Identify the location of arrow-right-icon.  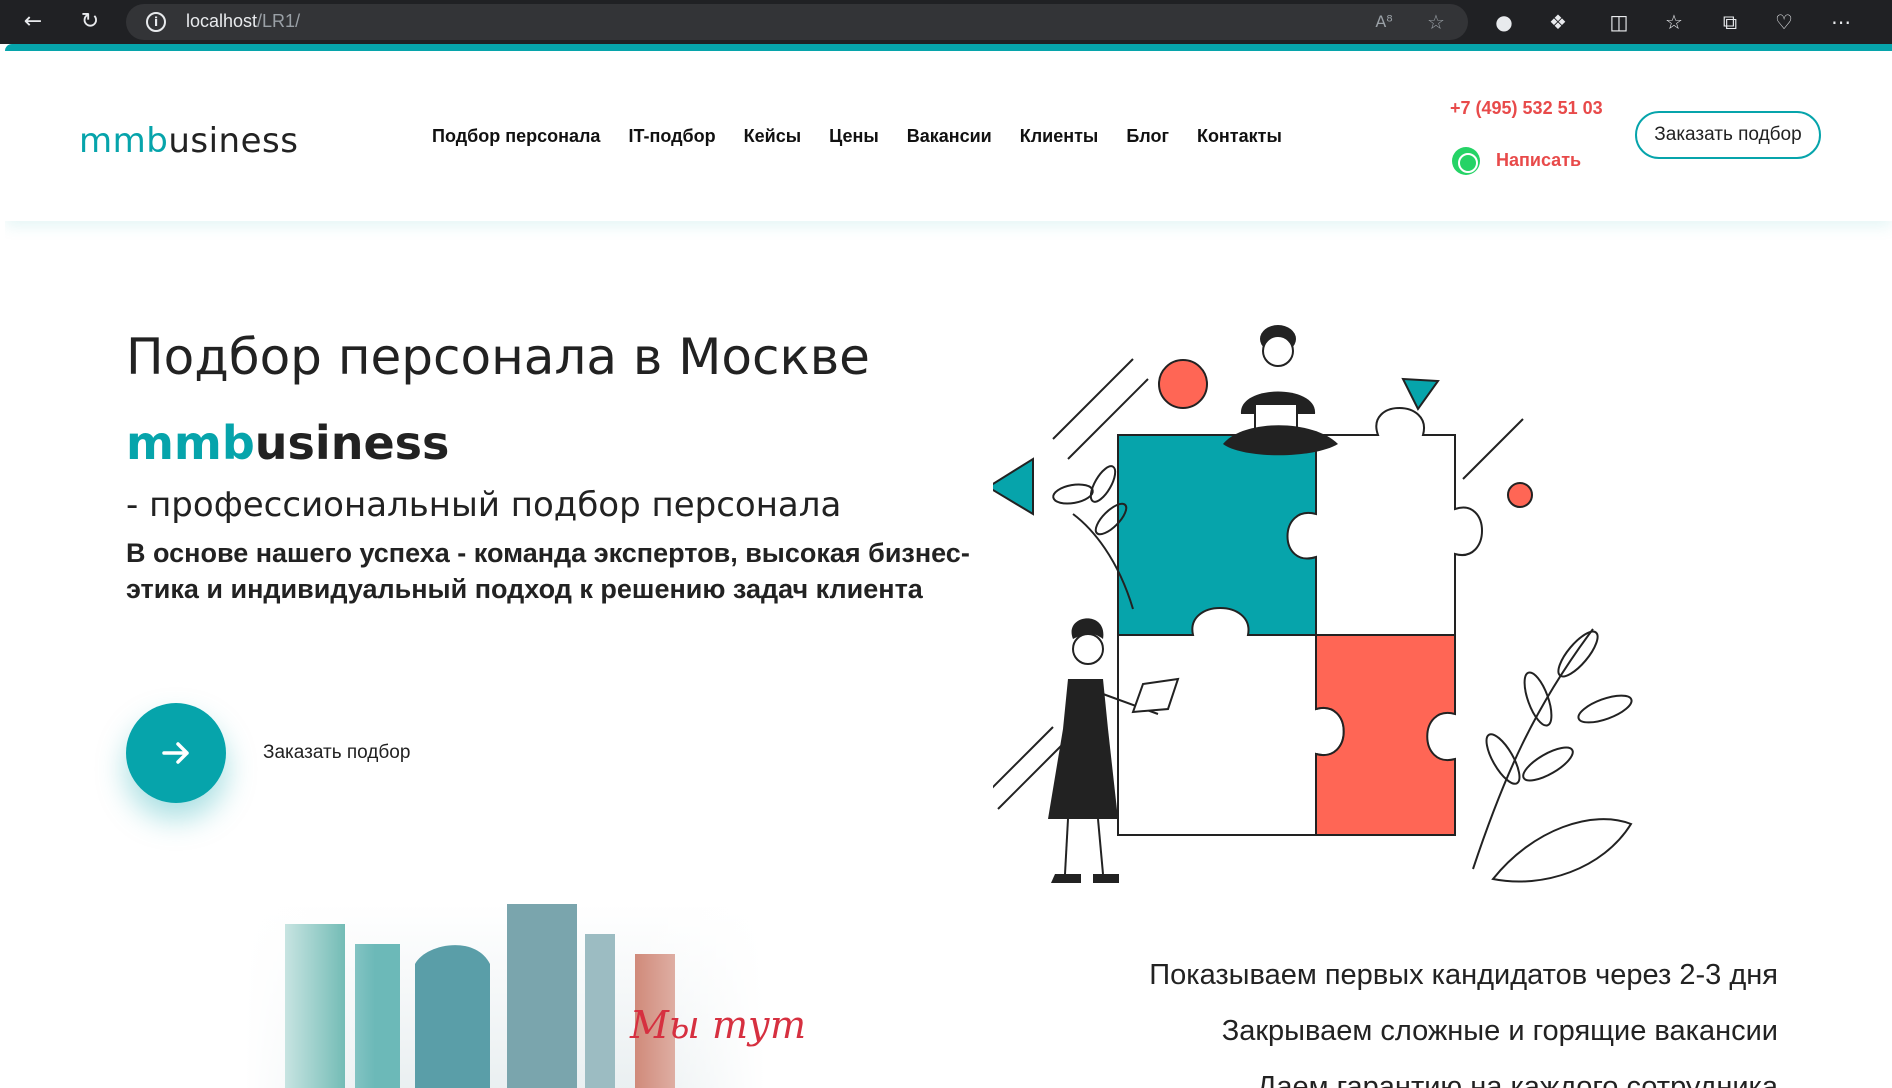
(175, 753).